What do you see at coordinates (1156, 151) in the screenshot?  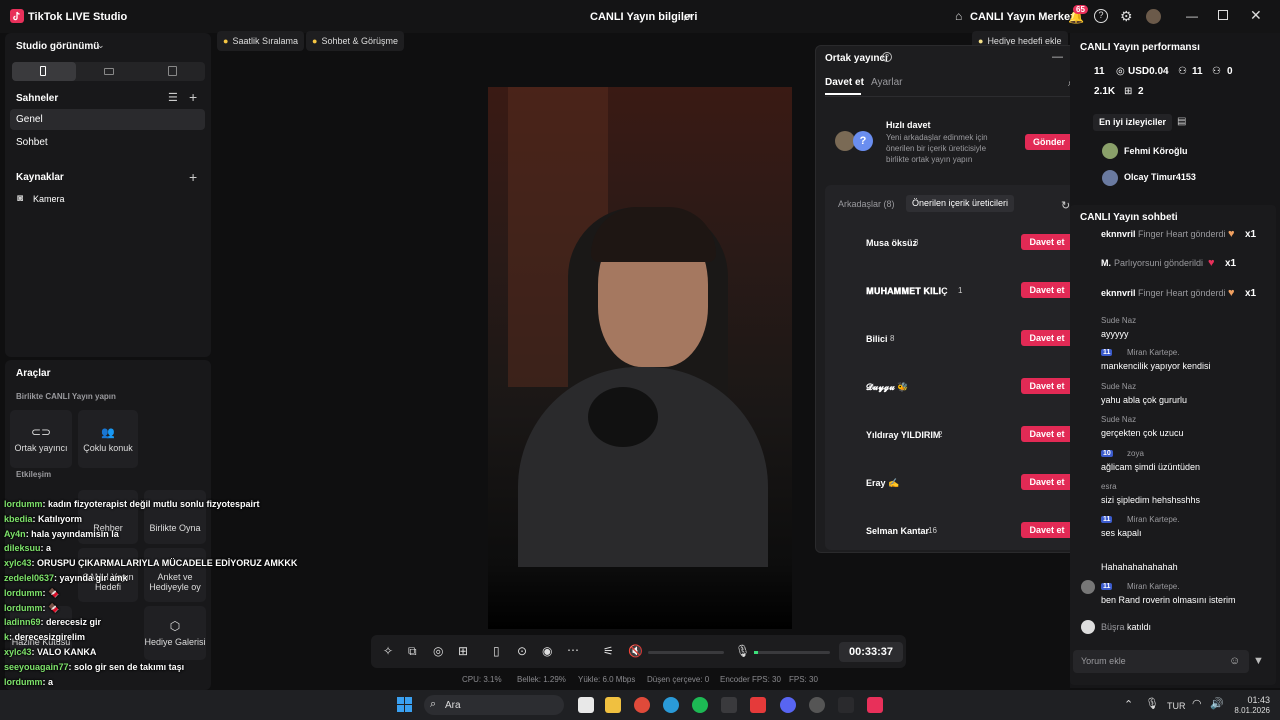 I see `viewer-name-1: Fehmi Köroğlu` at bounding box center [1156, 151].